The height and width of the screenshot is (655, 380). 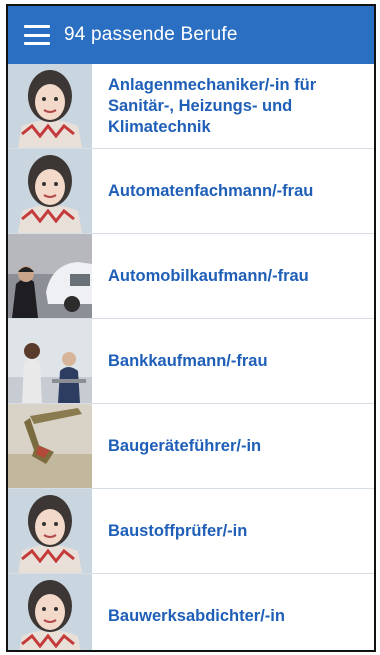 I want to click on job-label: Bankkaufmann/-frau, so click(x=188, y=360).